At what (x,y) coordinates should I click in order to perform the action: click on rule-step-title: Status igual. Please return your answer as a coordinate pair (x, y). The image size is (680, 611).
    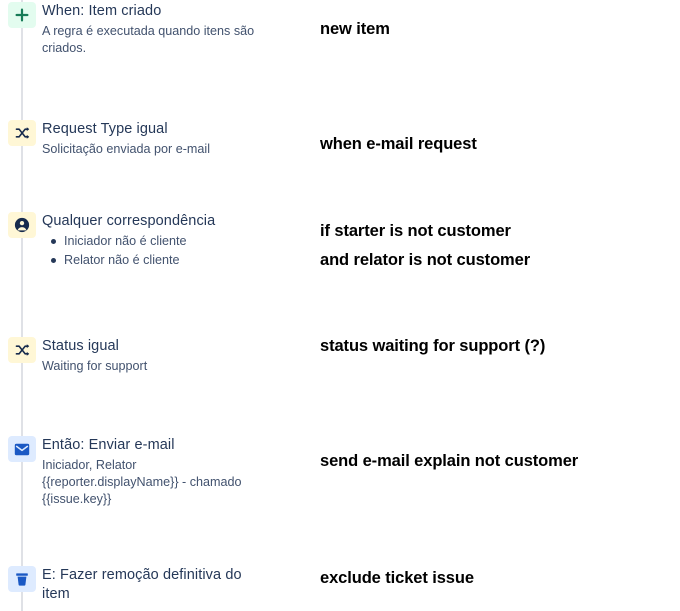
    Looking at the image, I should click on (80, 346).